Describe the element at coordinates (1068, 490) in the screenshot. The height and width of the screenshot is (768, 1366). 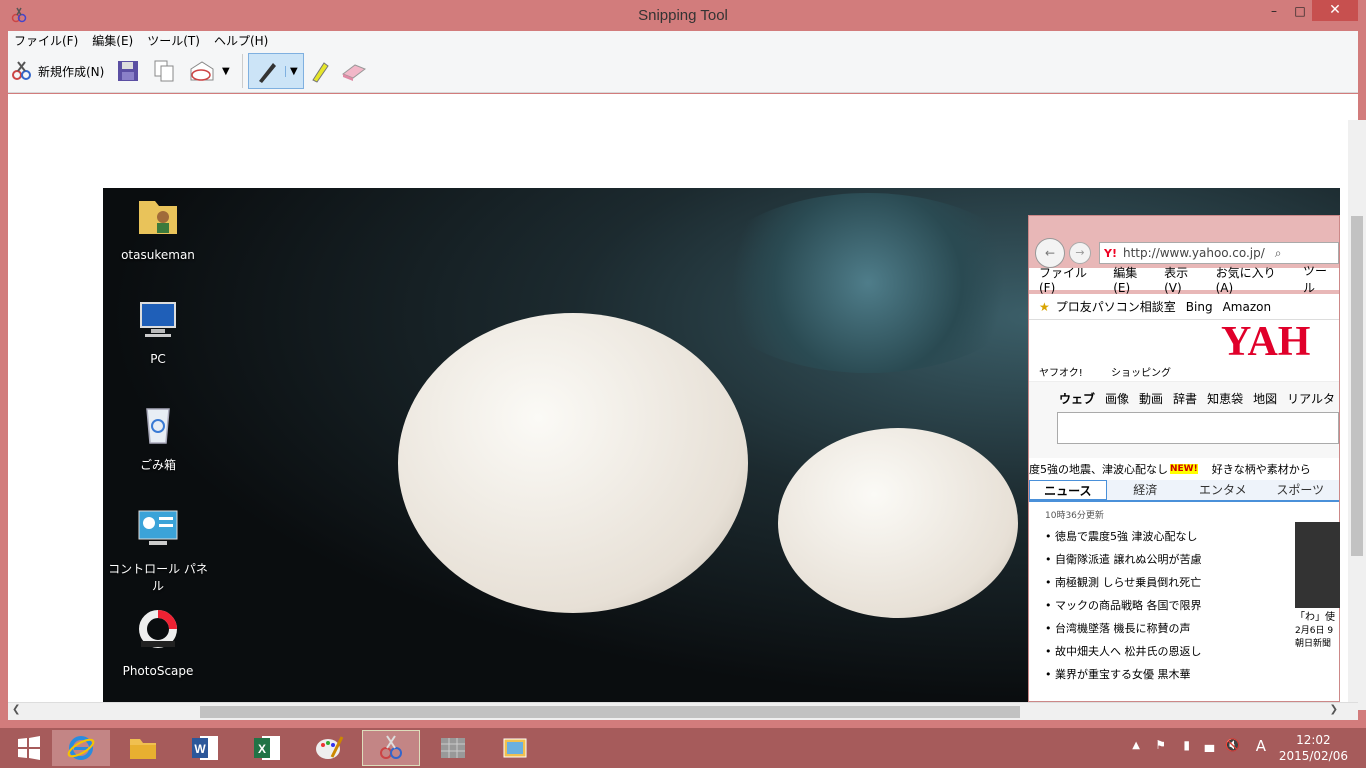
I see `news-tab-news: ニュース` at that location.